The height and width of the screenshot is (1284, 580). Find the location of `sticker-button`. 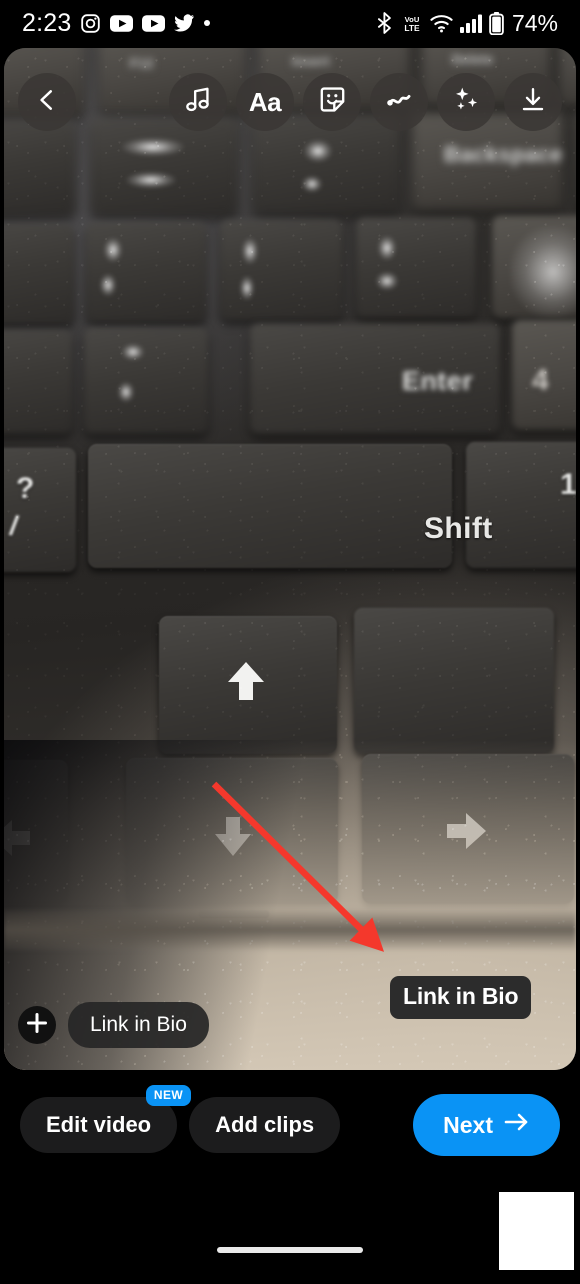

sticker-button is located at coordinates (332, 102).